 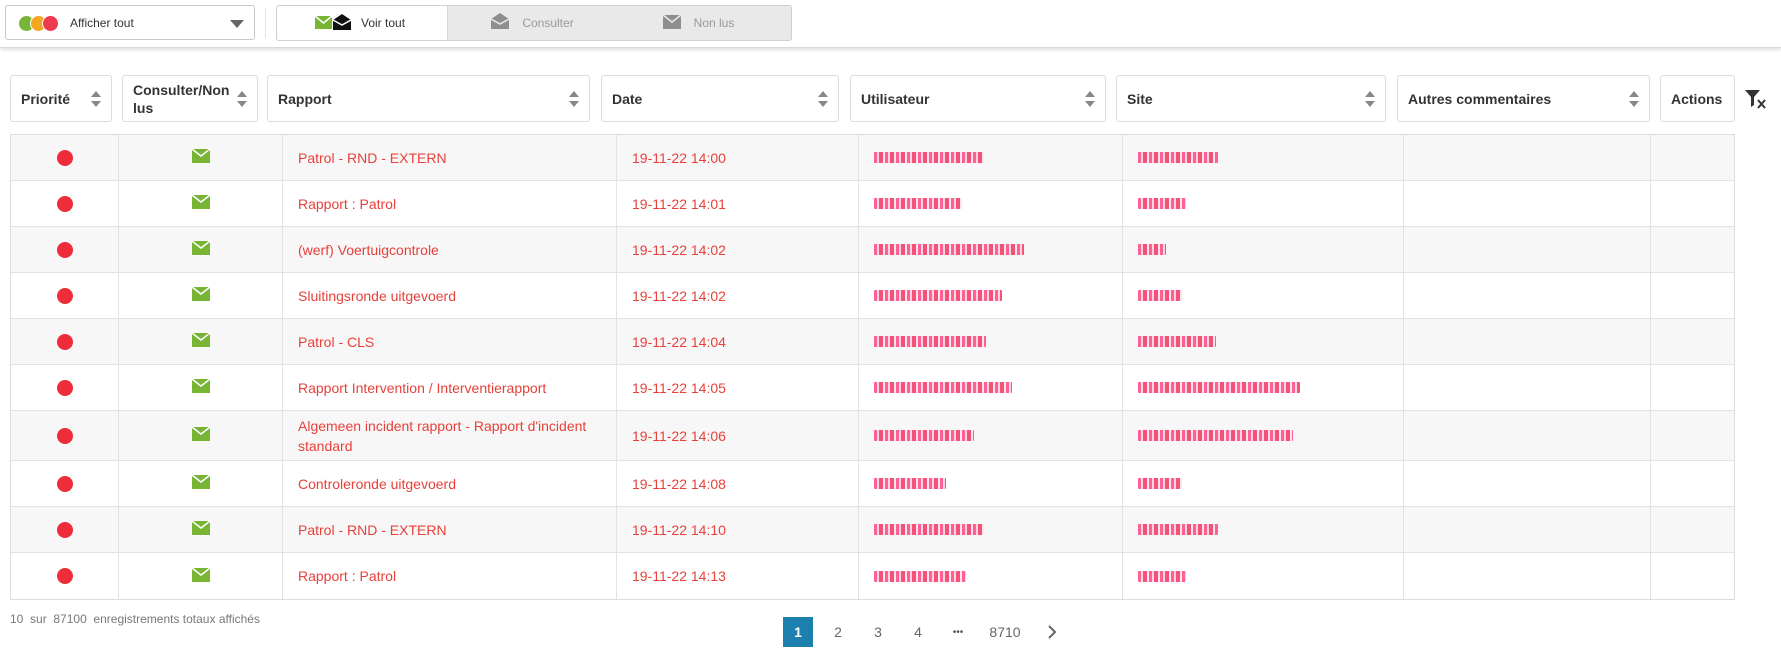 What do you see at coordinates (872, 530) in the screenshot?
I see `table-row: Patrol - RND - EXTERN 19-11-22 14:10` at bounding box center [872, 530].